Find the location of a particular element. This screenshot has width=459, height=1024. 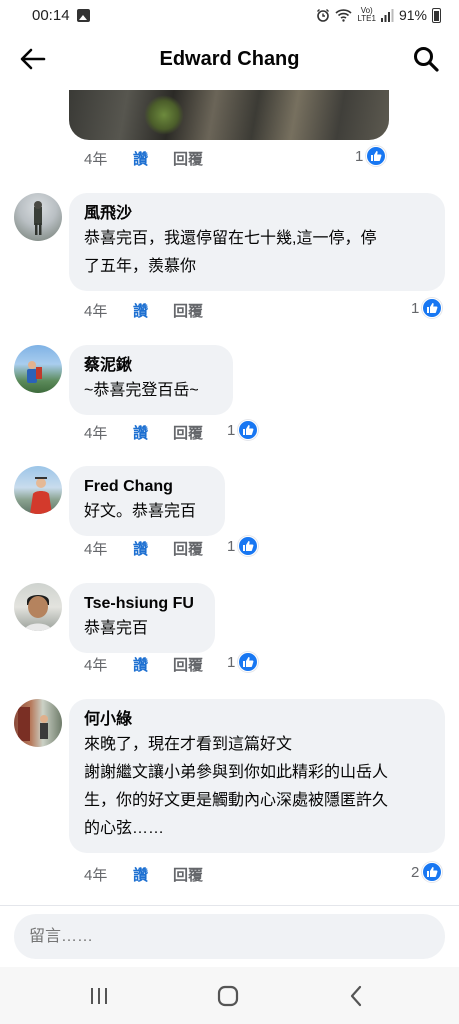

status-bar: 00:14 Vo) LTE1 91% is located at coordinates (229, 15).